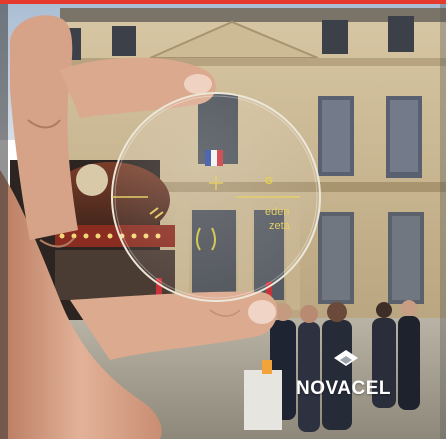 This screenshot has height=439, width=446. What do you see at coordinates (269, 181) in the screenshot?
I see `lens-mark-letter: G` at bounding box center [269, 181].